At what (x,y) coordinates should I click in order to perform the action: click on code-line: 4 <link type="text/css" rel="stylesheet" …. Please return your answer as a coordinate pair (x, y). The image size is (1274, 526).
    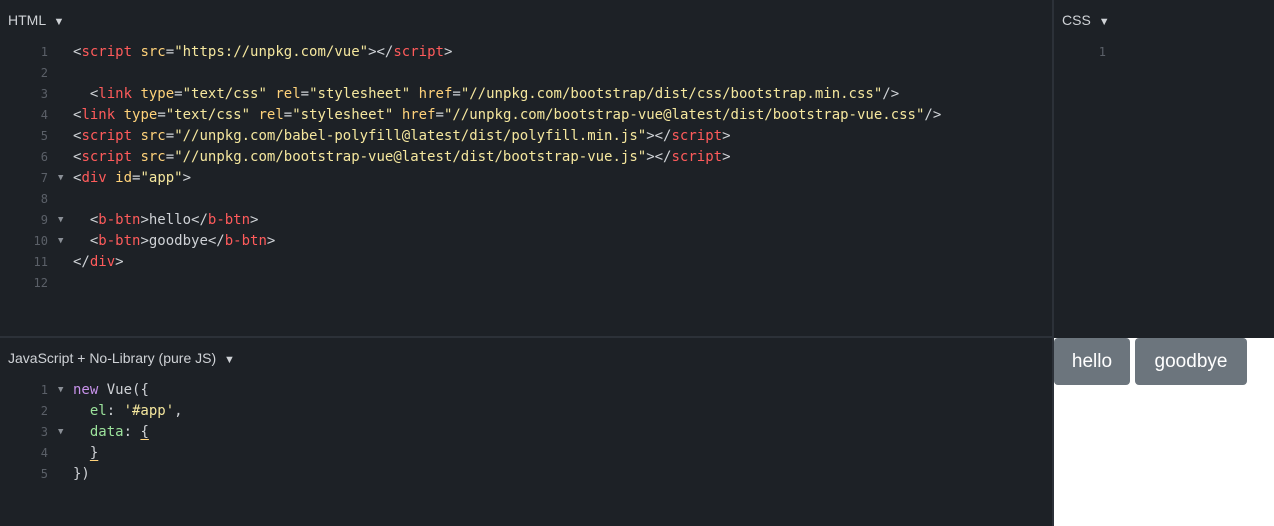
    Looking at the image, I should click on (526, 115).